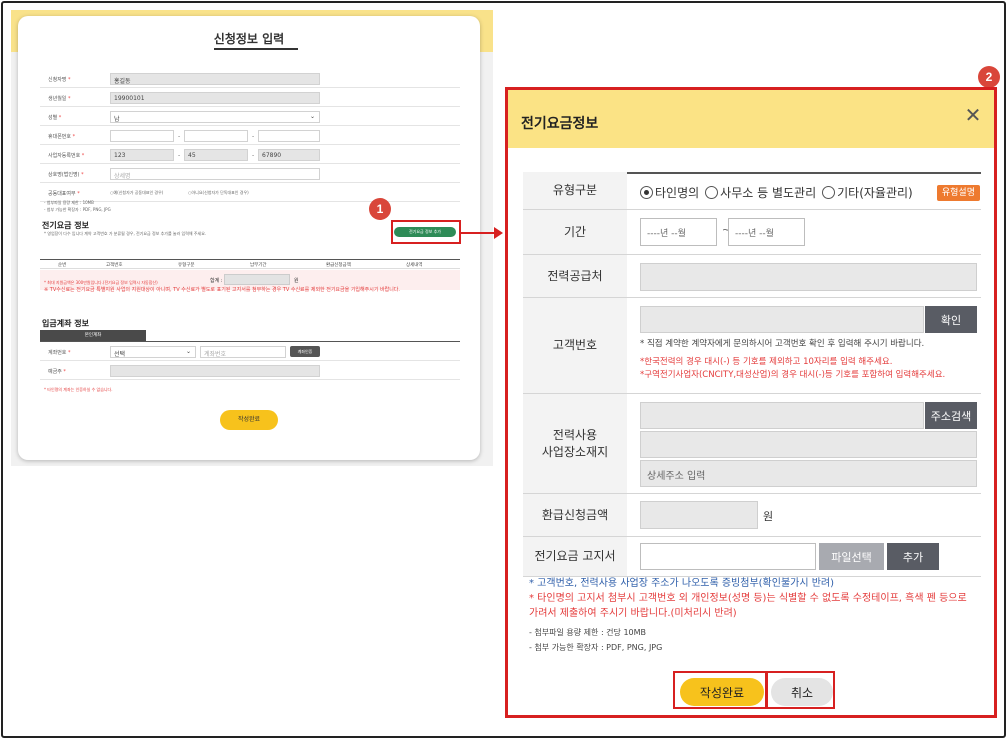 The image size is (1008, 740). I want to click on row-bill: 전기요금 고지서 파일선택 추가, so click(752, 557).